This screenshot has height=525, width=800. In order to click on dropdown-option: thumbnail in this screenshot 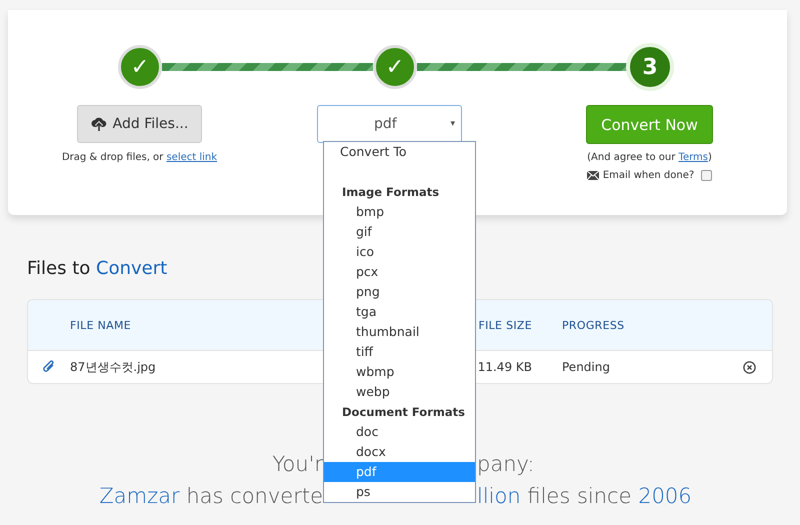, I will do `click(399, 332)`.